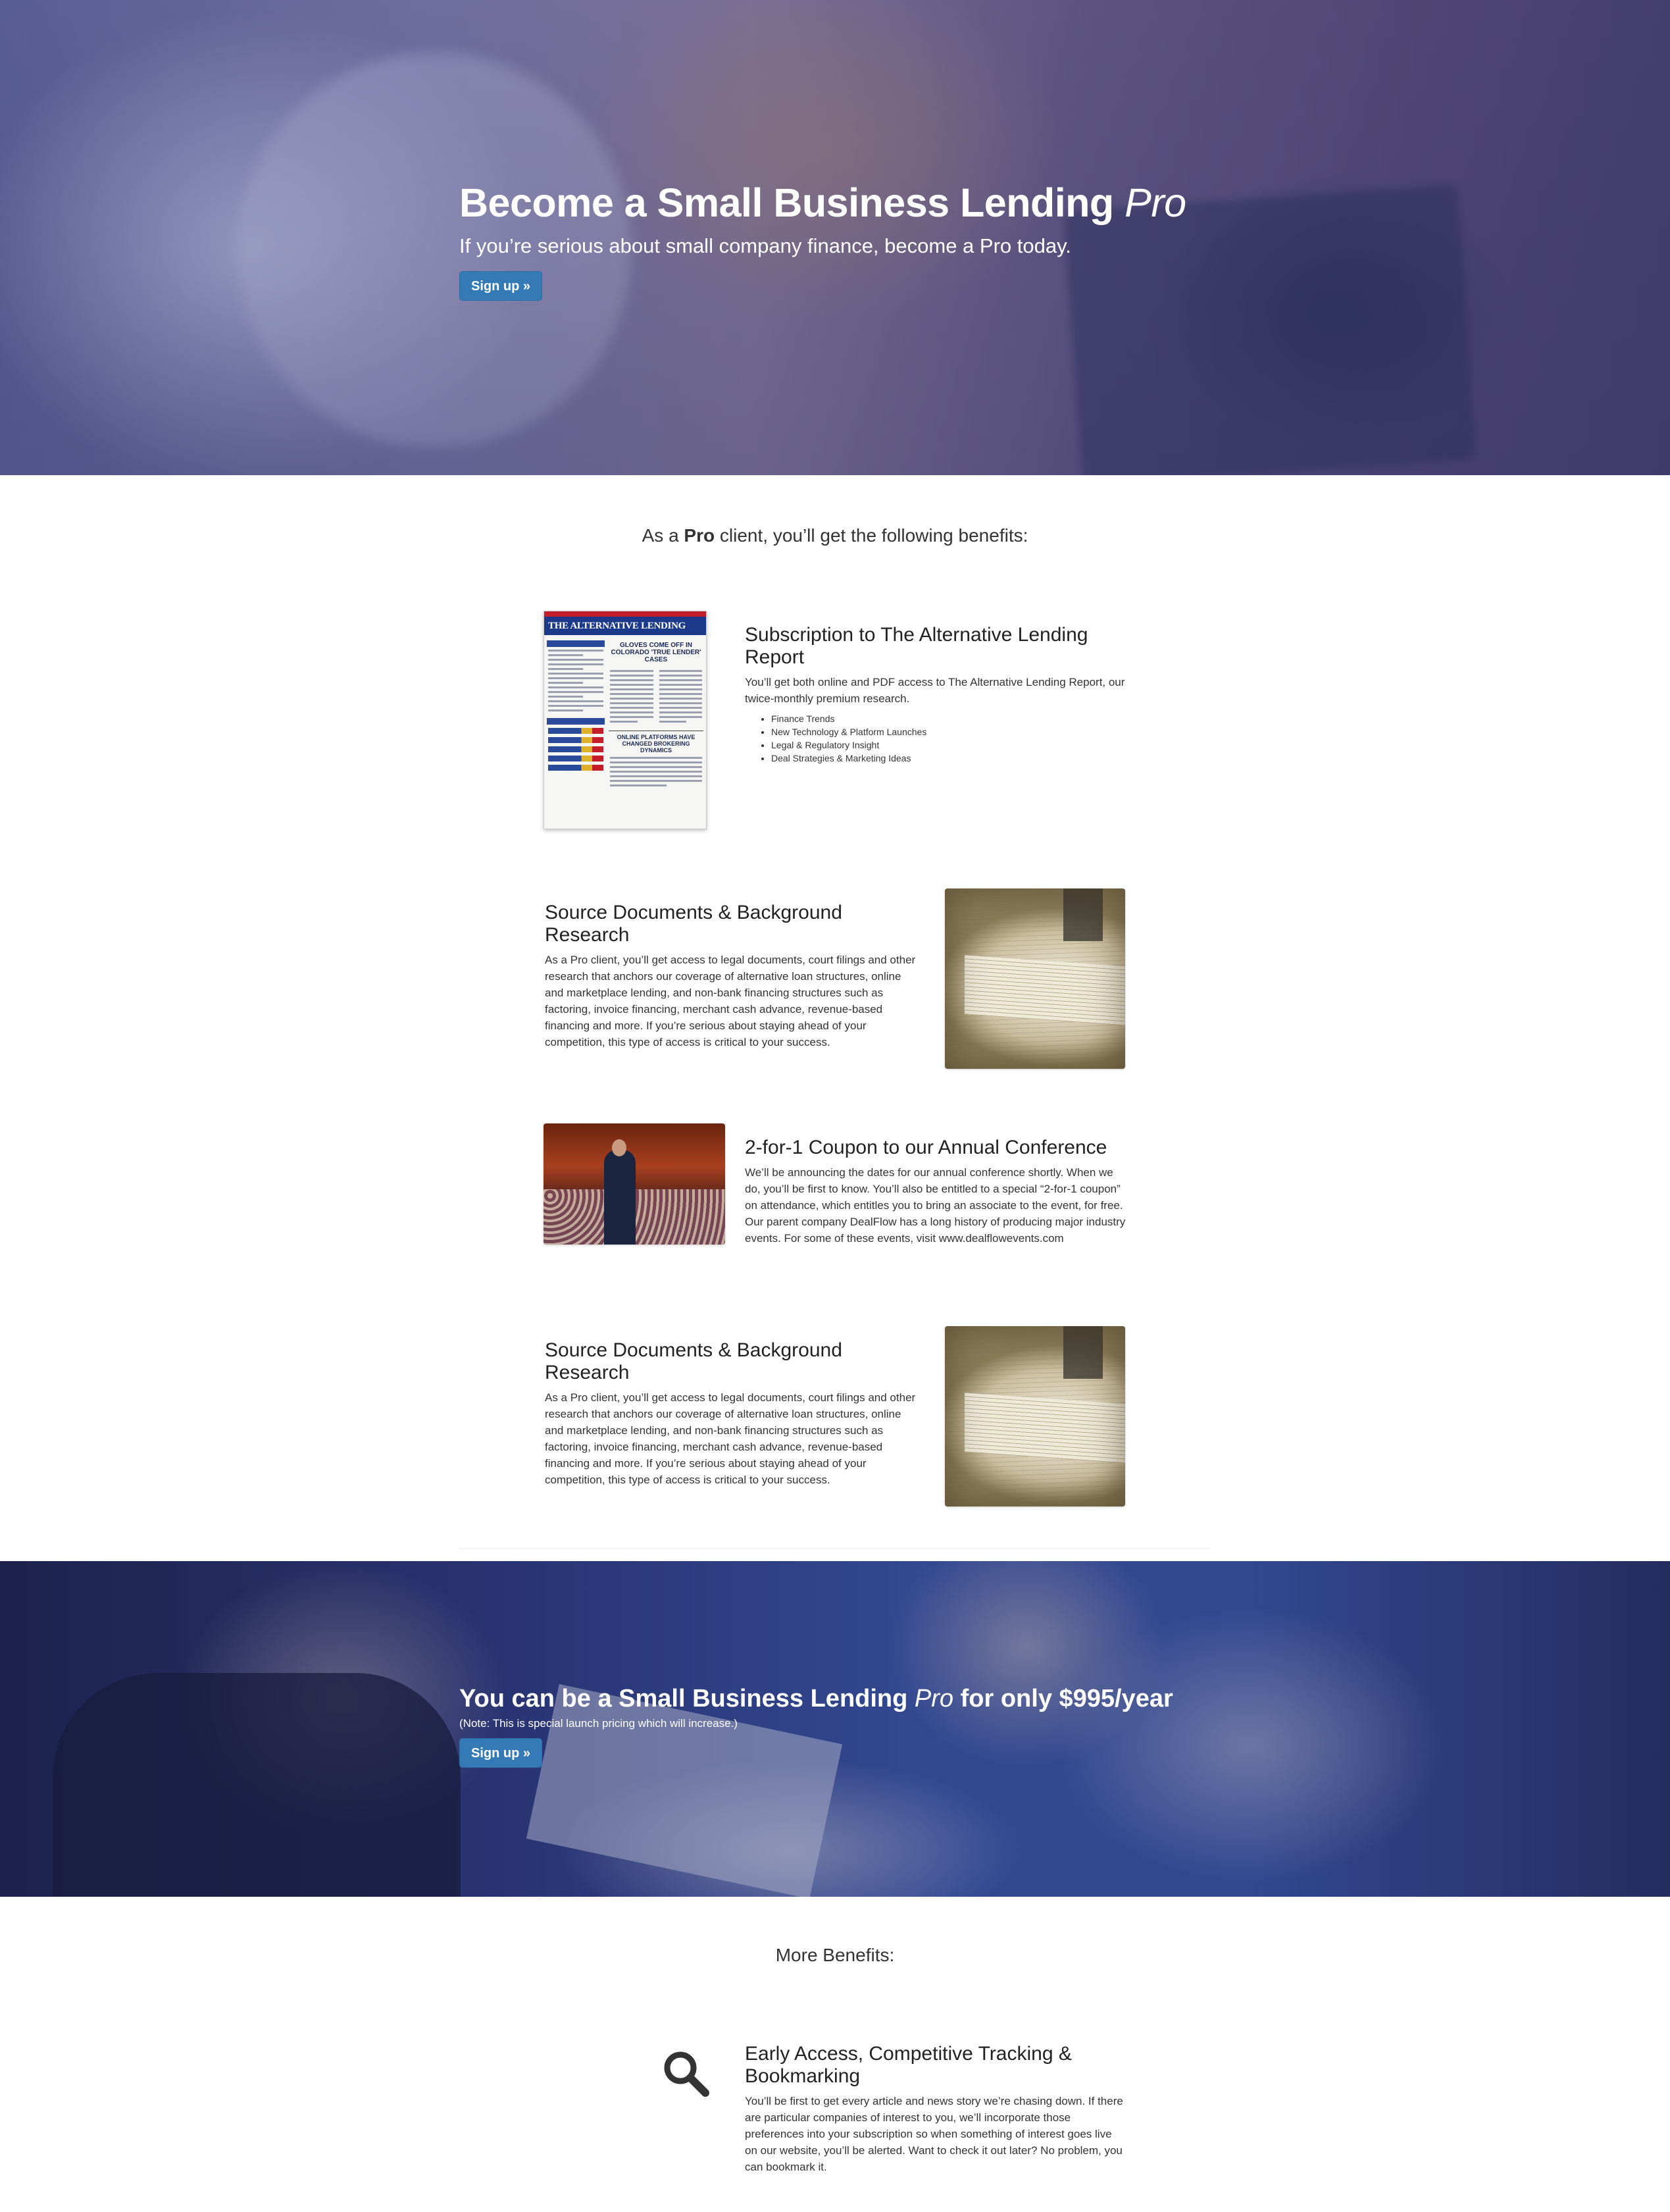  I want to click on bullet-item: Legal & Regulatory Insight, so click(948, 745).